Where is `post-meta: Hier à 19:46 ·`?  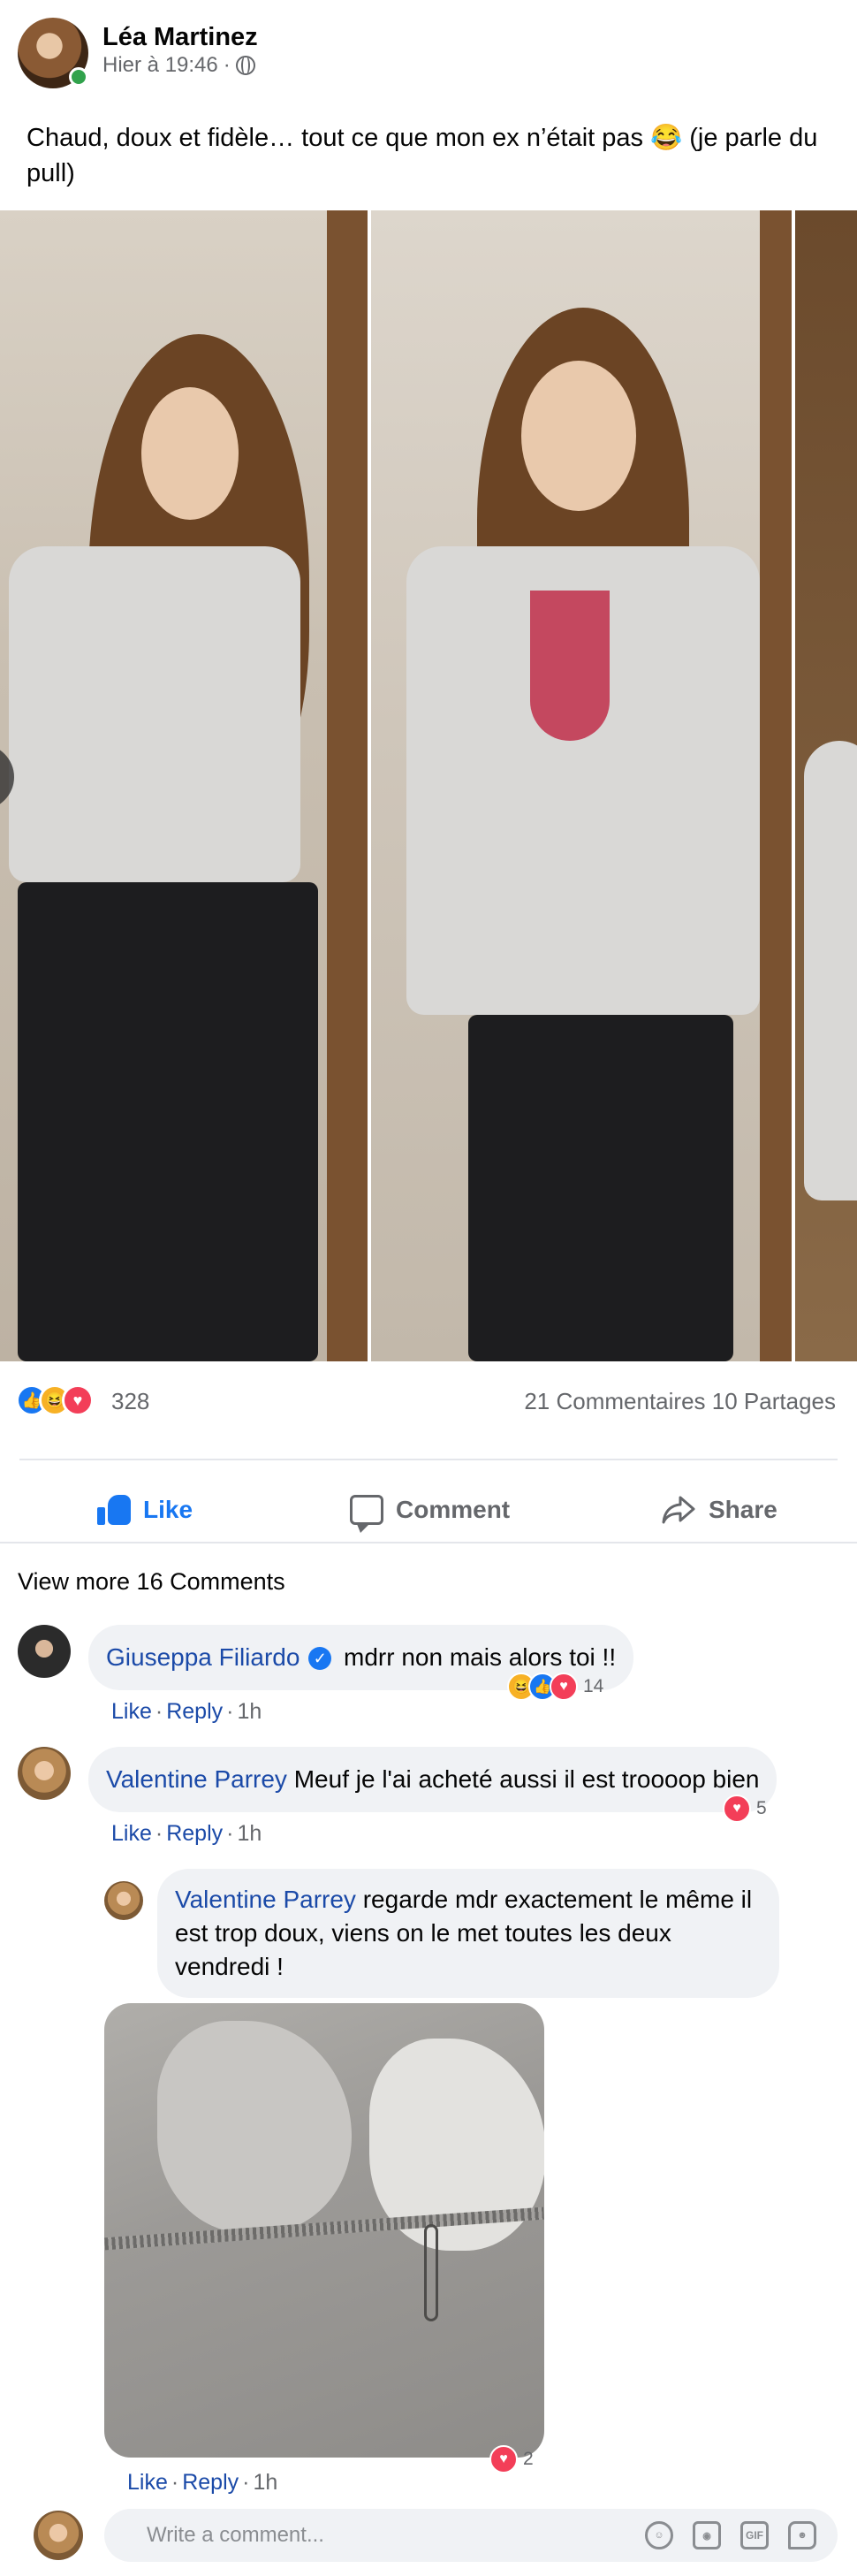
post-meta: Hier à 19:46 · is located at coordinates (179, 65).